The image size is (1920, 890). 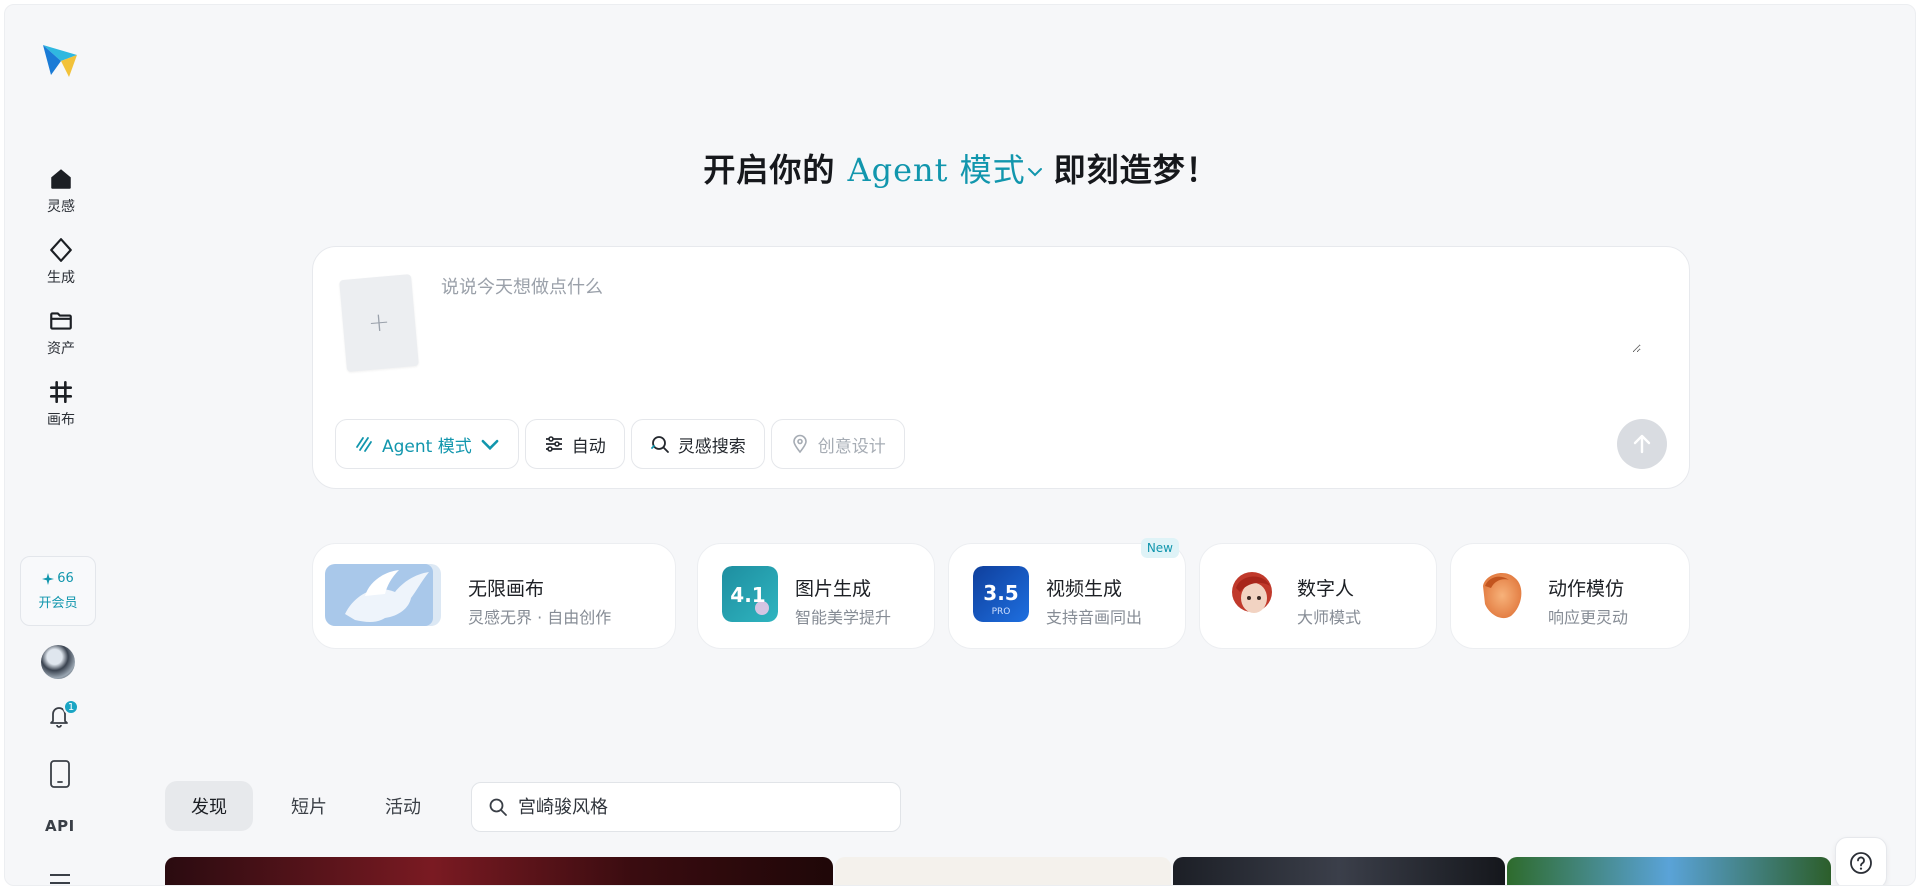 I want to click on feature-title: 数字人, so click(x=1326, y=589).